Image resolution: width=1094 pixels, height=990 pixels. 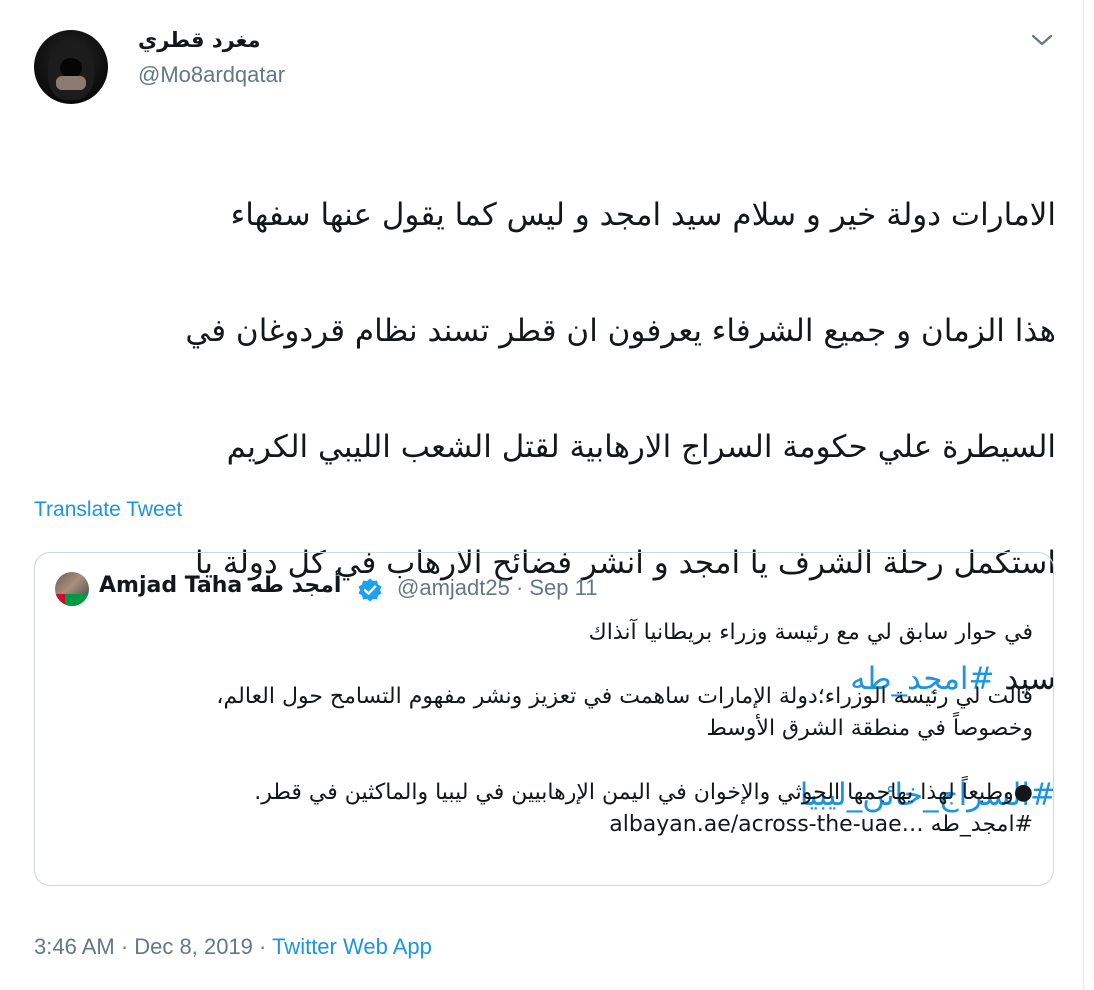 What do you see at coordinates (72, 589) in the screenshot?
I see `quoted-author-avatar` at bounding box center [72, 589].